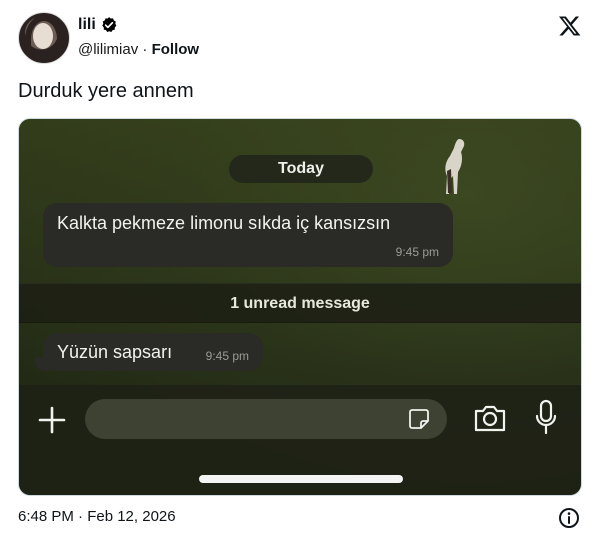 This screenshot has height=547, width=600. I want to click on message-text: Kalkta pekmeze limonu sıkda iç kansızsın, so click(224, 223).